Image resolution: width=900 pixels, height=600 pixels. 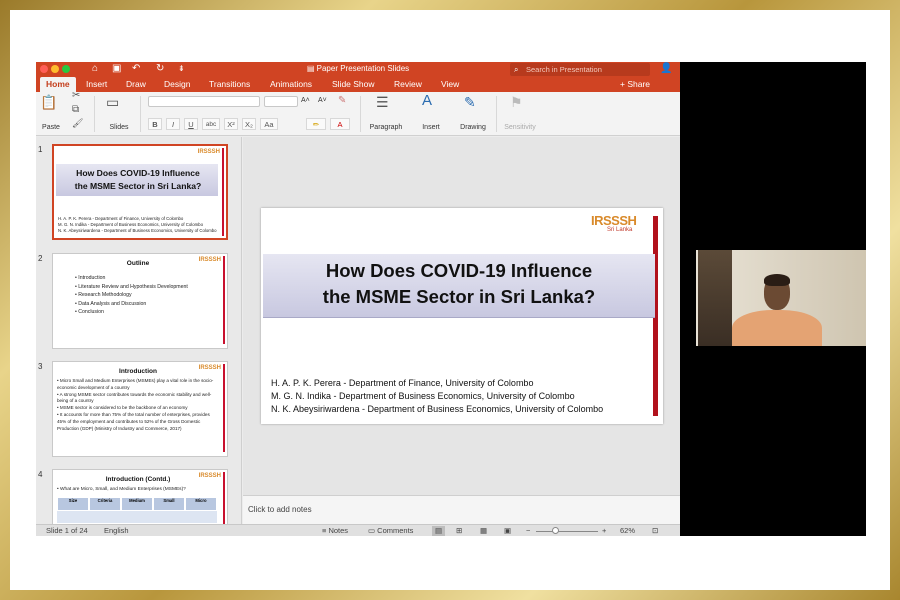 What do you see at coordinates (138, 186) in the screenshot?
I see `thumbnail-title-line: the MSME Sector in Sri Lanka?` at bounding box center [138, 186].